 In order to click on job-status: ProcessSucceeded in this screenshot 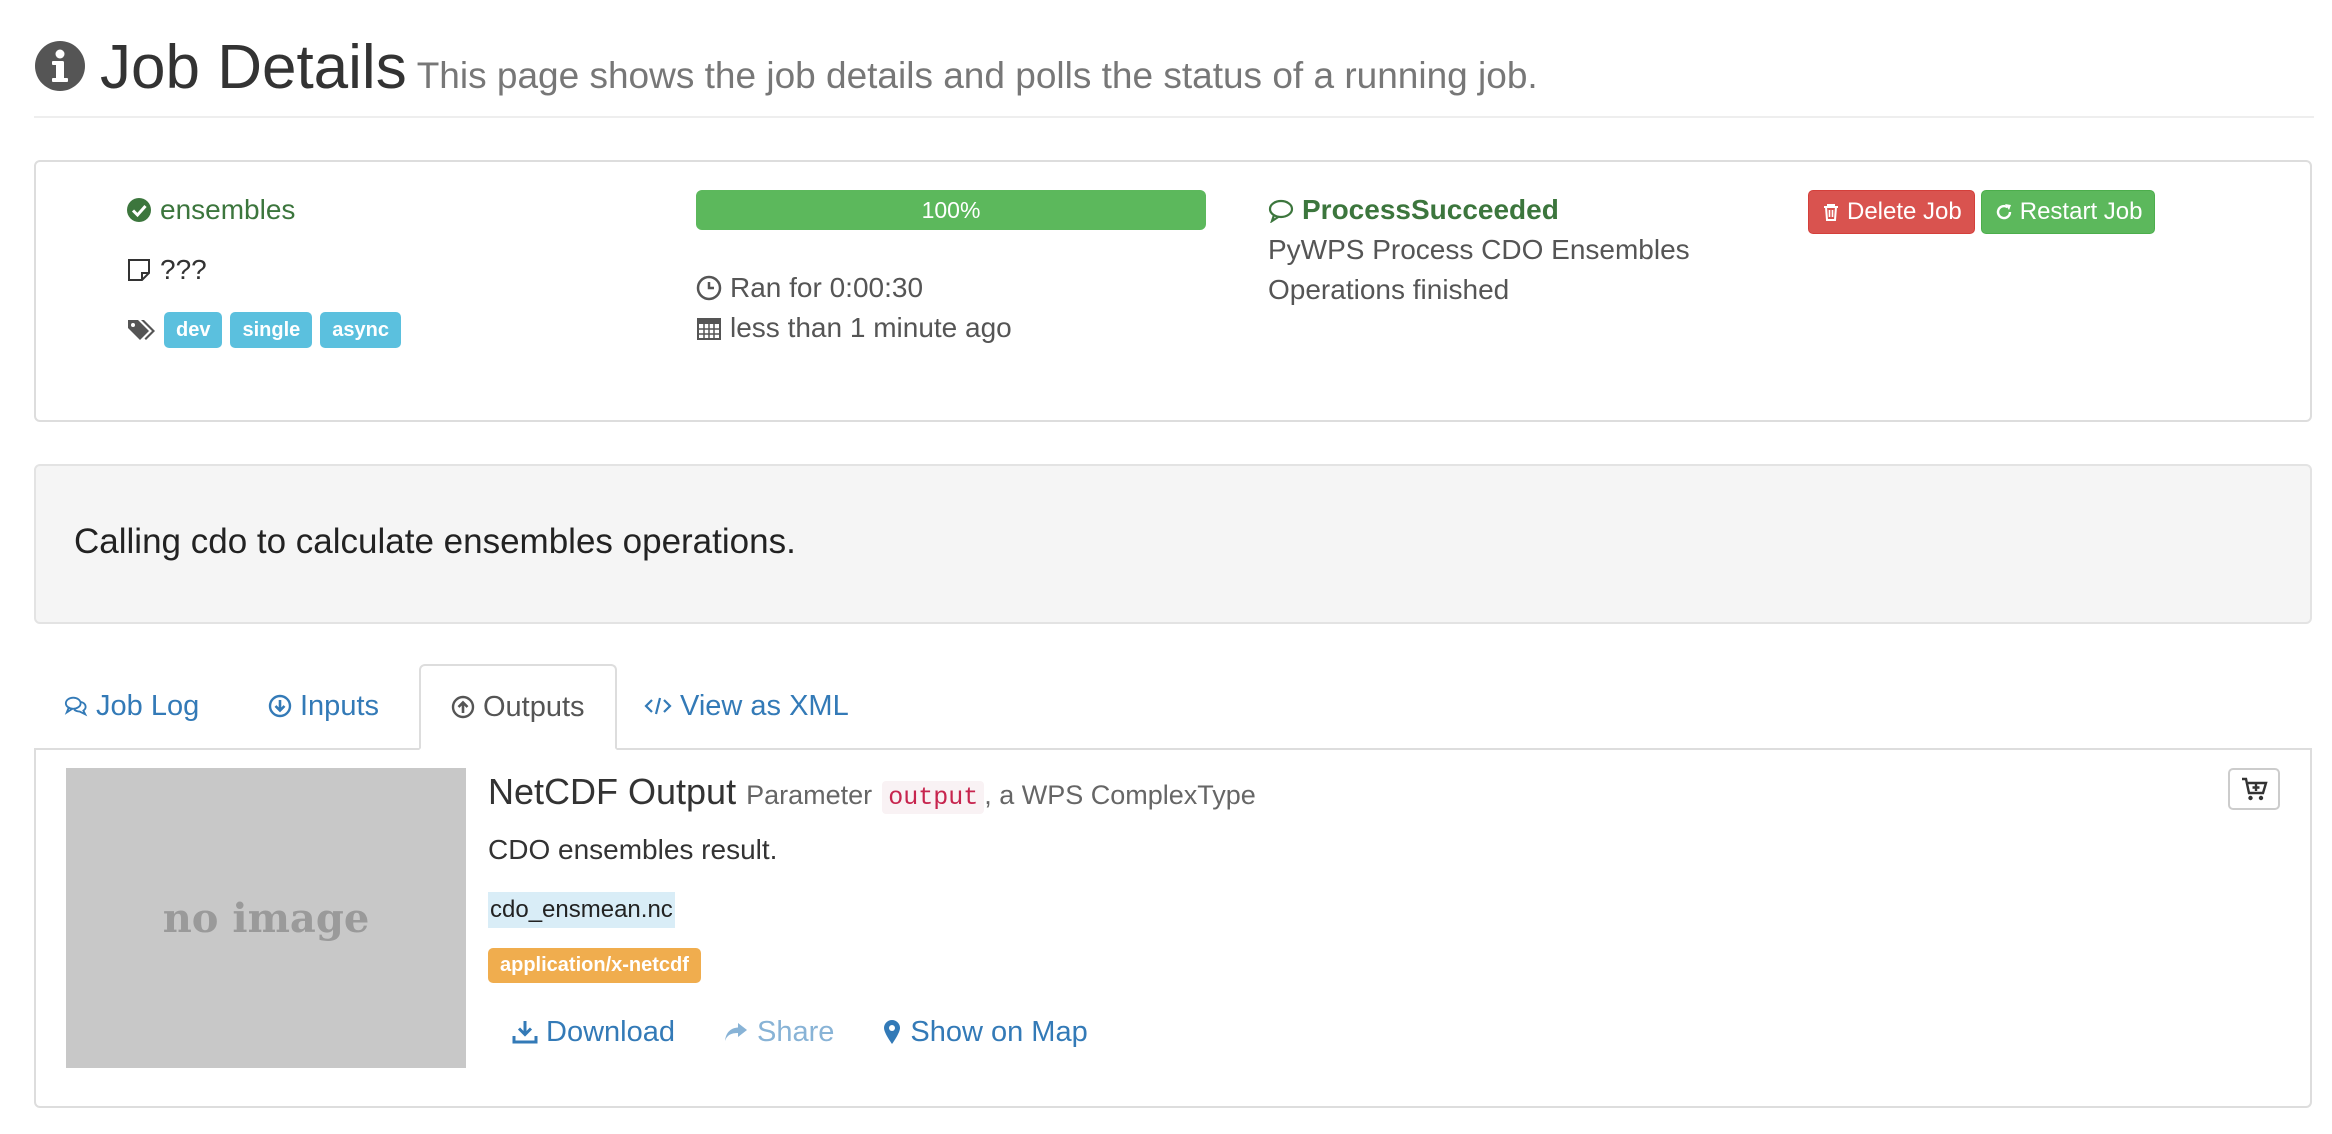, I will do `click(1430, 209)`.